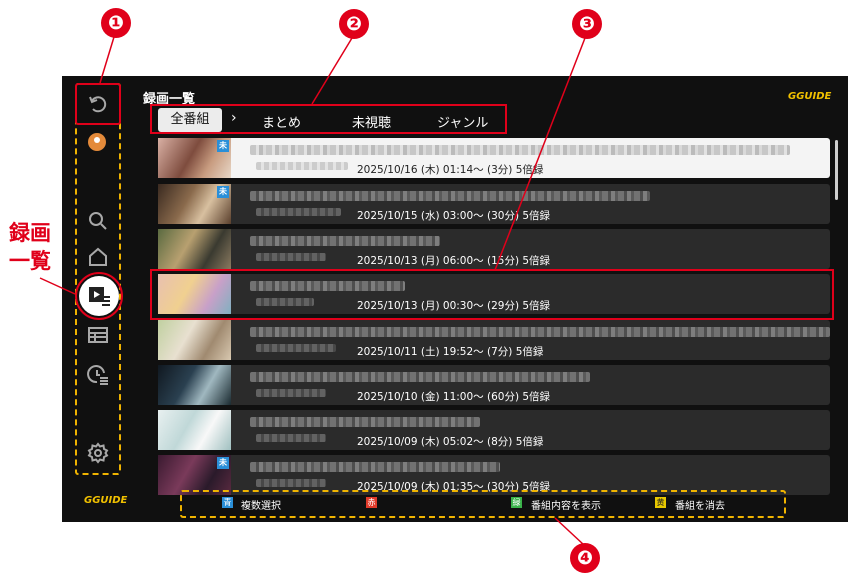 Image resolution: width=860 pixels, height=579 pixels. Describe the element at coordinates (585, 558) in the screenshot. I see `callout-number-4: ❹` at that location.